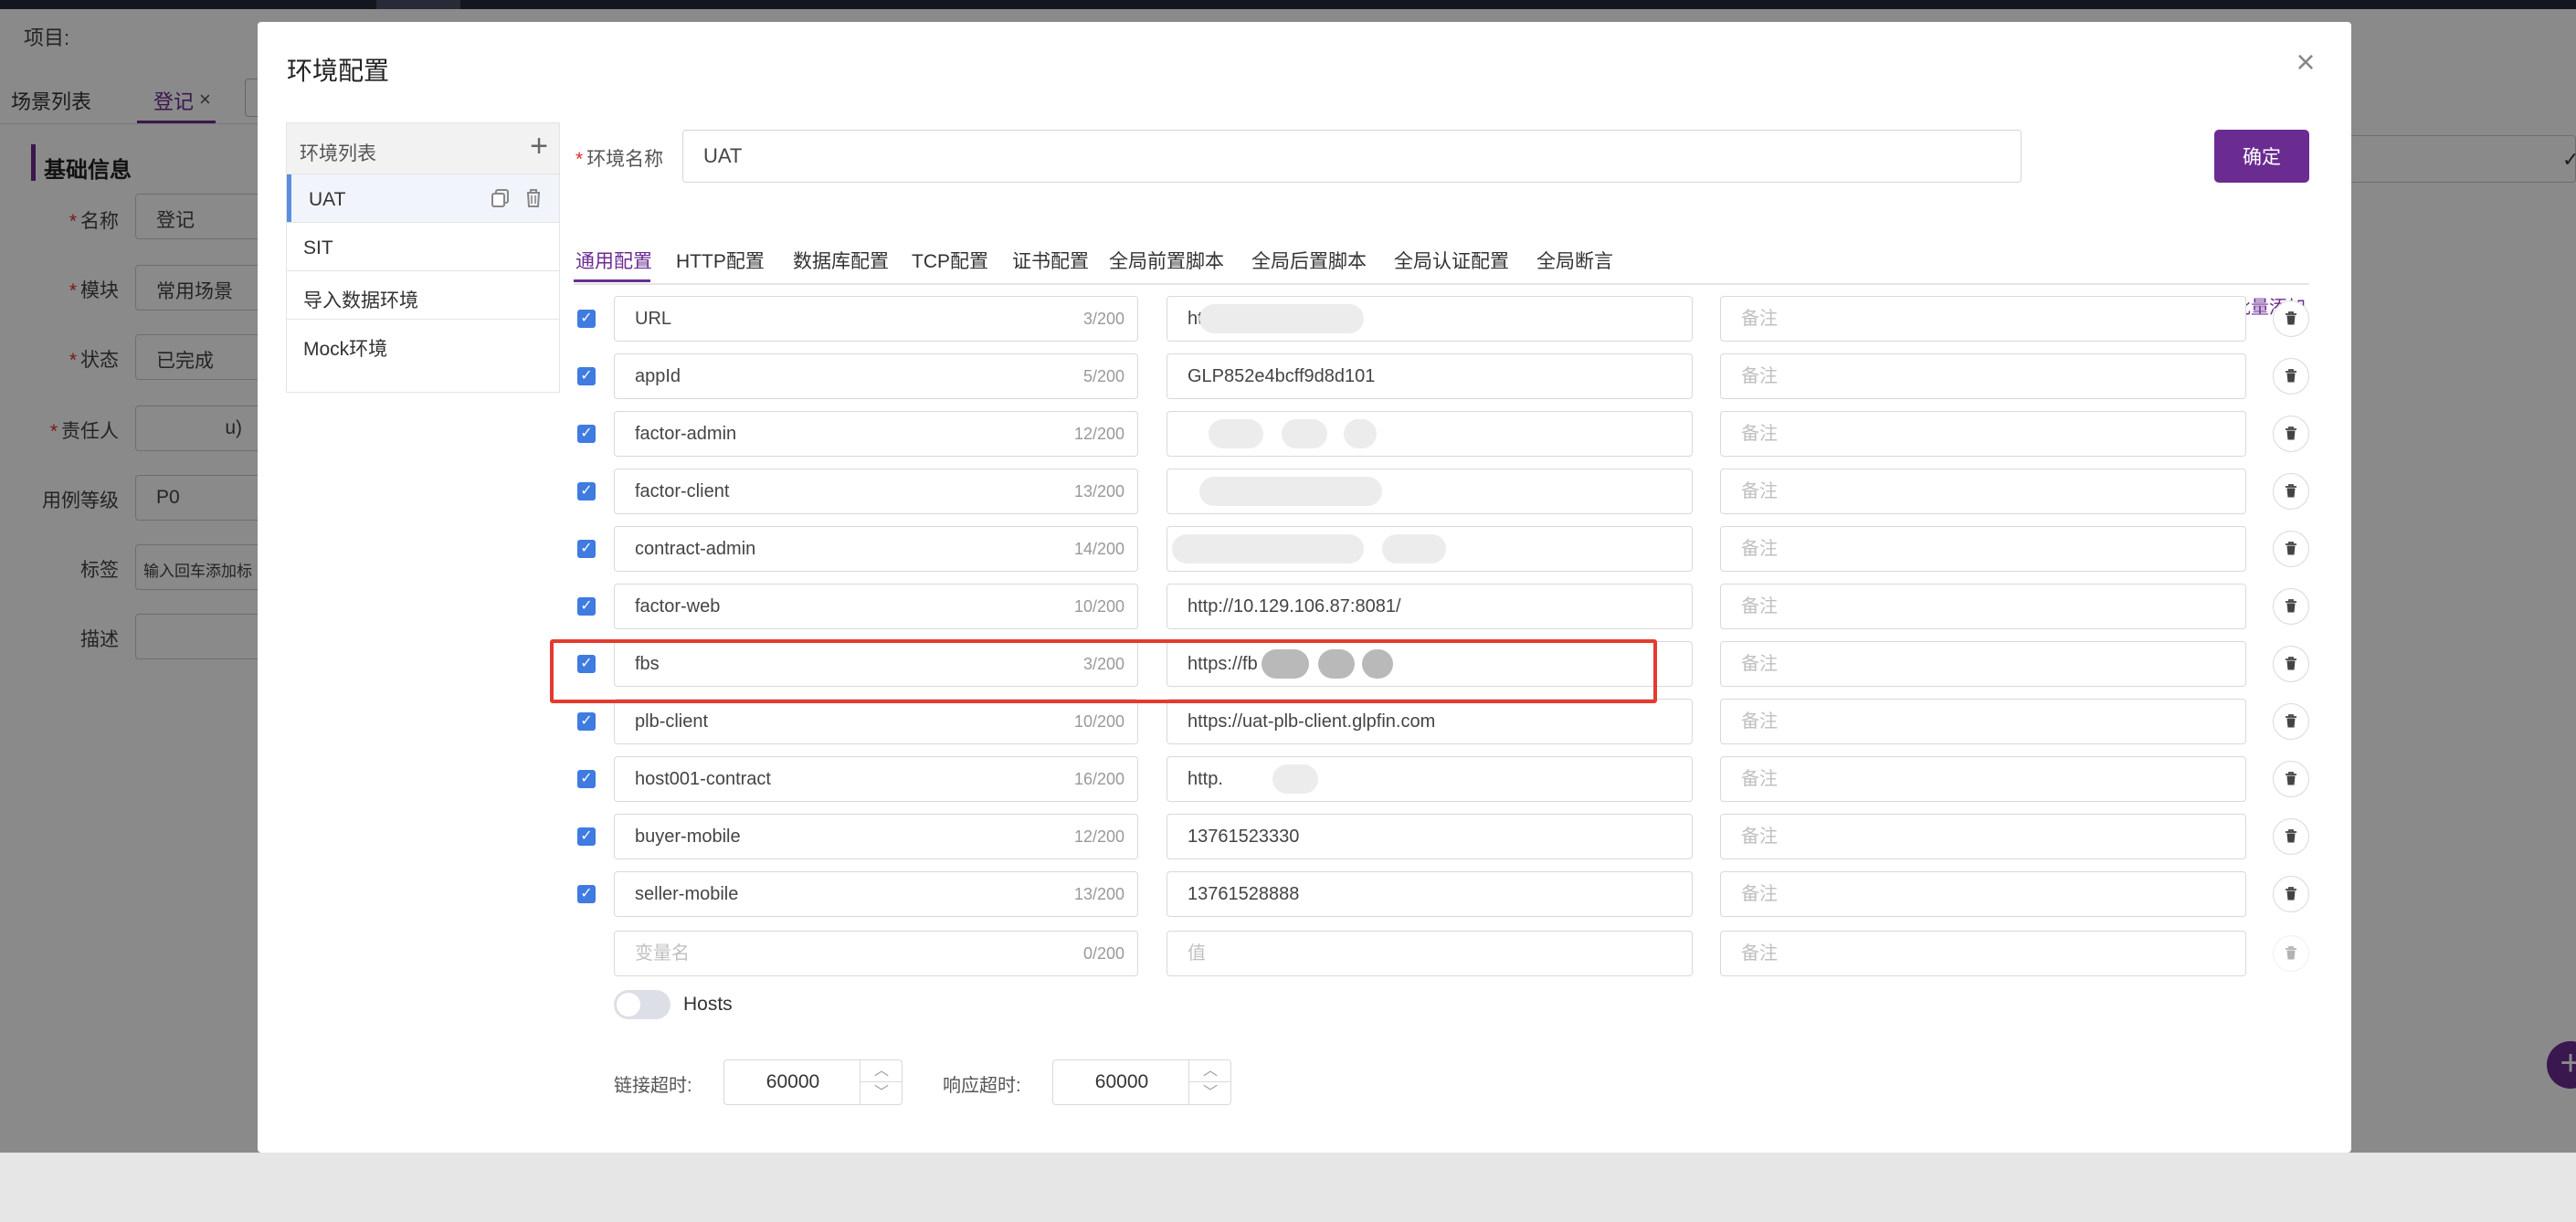 Image resolution: width=2576 pixels, height=1222 pixels. What do you see at coordinates (2261, 156) in the screenshot?
I see `confirm-button: 确定` at bounding box center [2261, 156].